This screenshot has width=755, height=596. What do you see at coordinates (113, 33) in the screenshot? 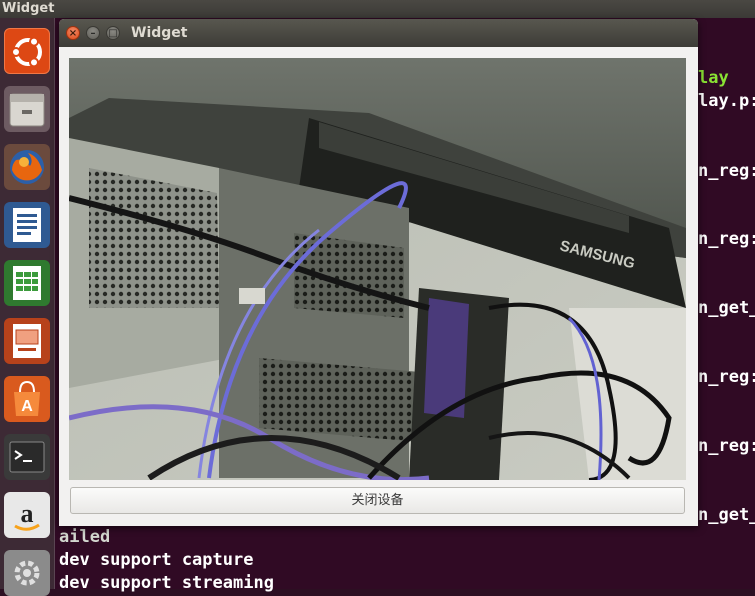
I see `window-maximize-button: □` at bounding box center [113, 33].